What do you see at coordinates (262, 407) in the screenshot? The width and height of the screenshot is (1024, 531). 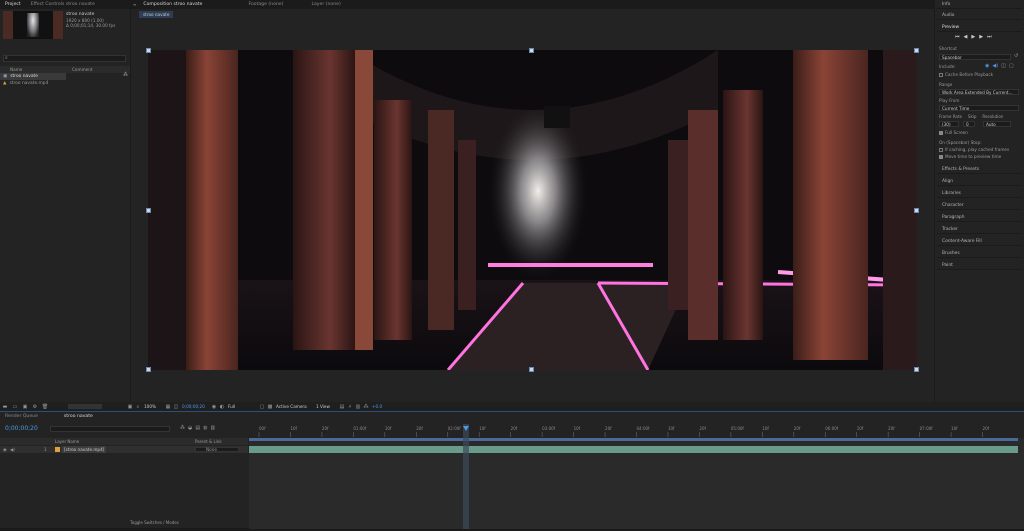 I see `roi-icon: ▢` at bounding box center [262, 407].